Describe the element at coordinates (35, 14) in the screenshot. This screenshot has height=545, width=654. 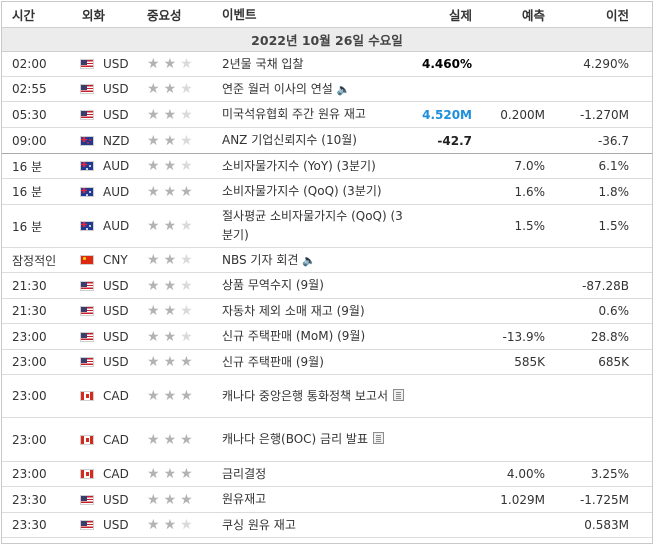
I see `header-time: 시간` at that location.